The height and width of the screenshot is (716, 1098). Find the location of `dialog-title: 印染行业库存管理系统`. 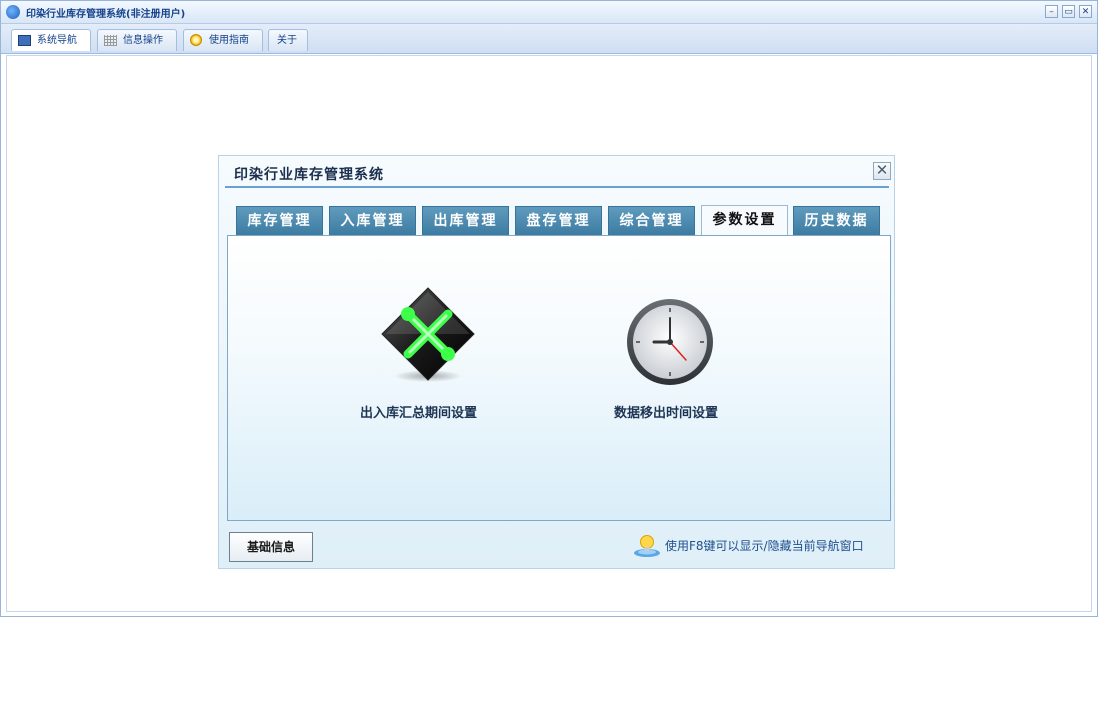

dialog-title: 印染行业库存管理系统 is located at coordinates (309, 175).